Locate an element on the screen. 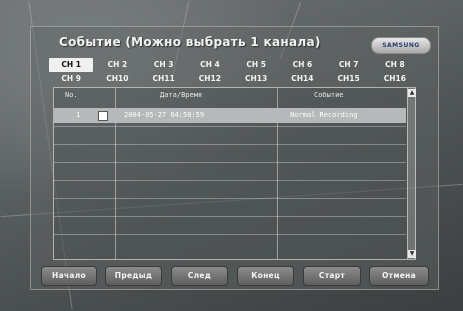 The image size is (463, 311). channel-button-5: CH 5 is located at coordinates (256, 65).